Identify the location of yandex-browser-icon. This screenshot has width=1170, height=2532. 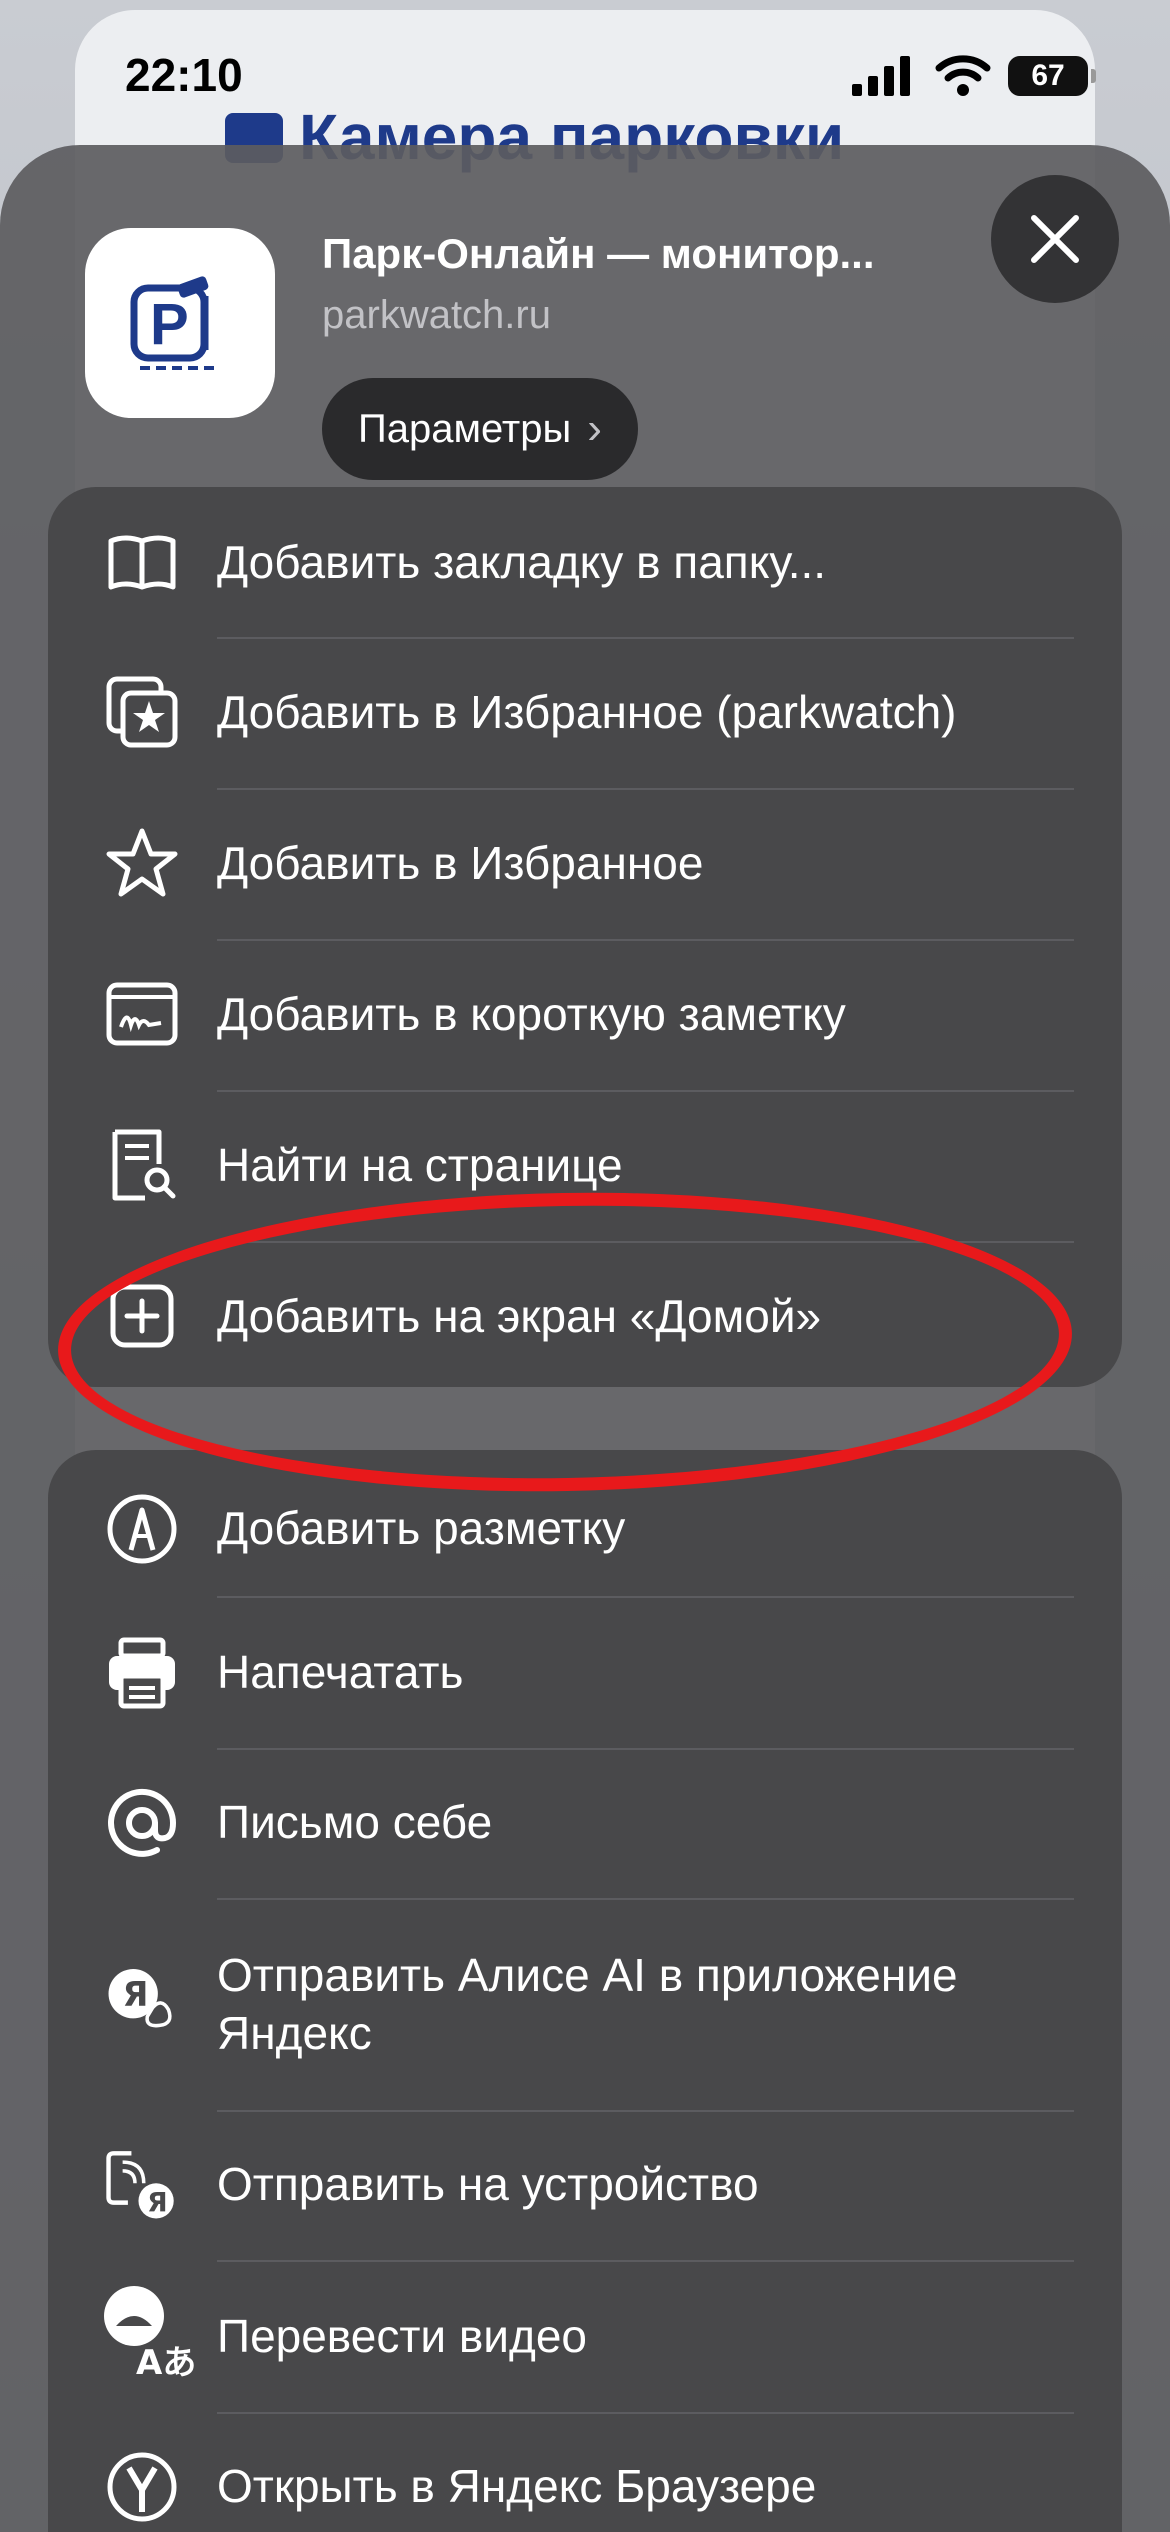
(142, 2487).